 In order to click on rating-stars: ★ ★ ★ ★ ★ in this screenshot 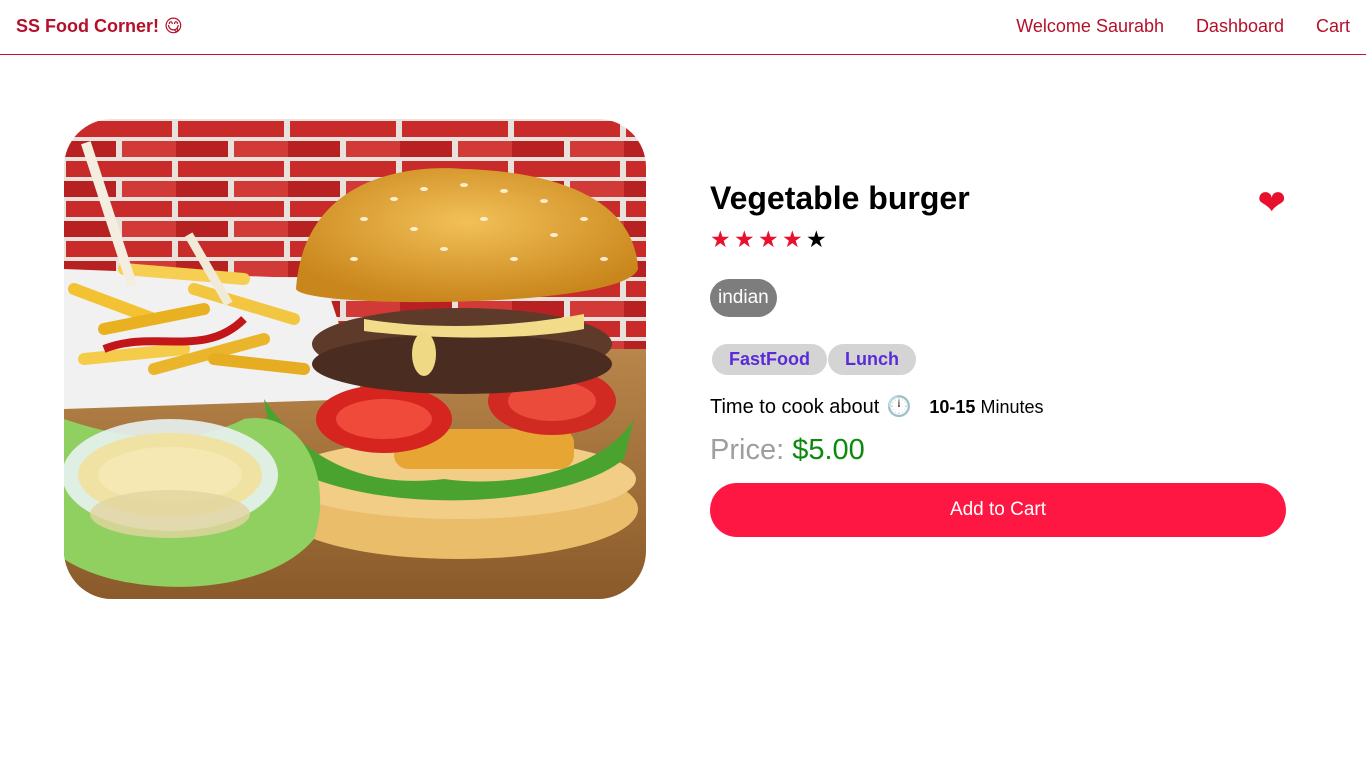, I will do `click(770, 240)`.